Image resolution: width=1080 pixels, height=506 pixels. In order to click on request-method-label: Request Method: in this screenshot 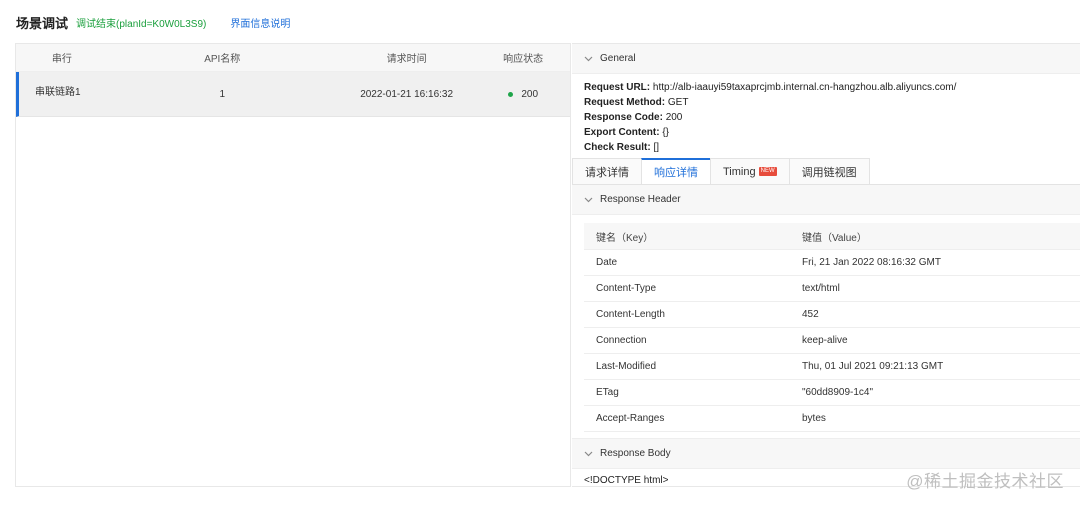, I will do `click(625, 102)`.